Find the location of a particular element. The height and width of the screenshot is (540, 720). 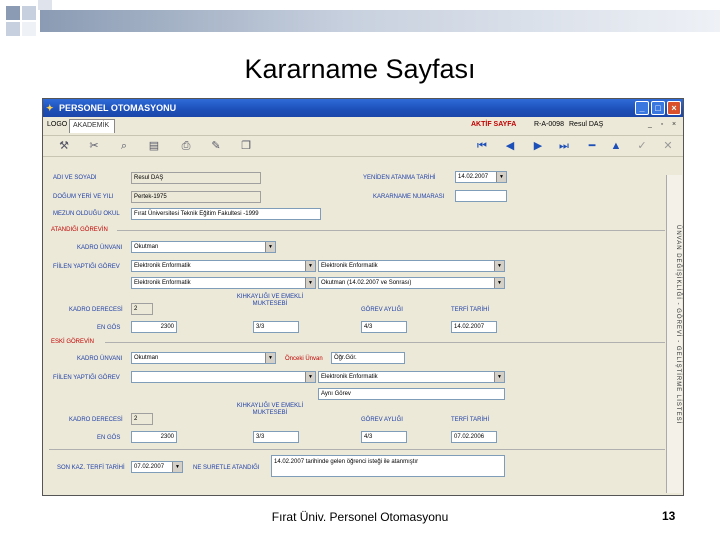

maximize-button: □ is located at coordinates (658, 108).